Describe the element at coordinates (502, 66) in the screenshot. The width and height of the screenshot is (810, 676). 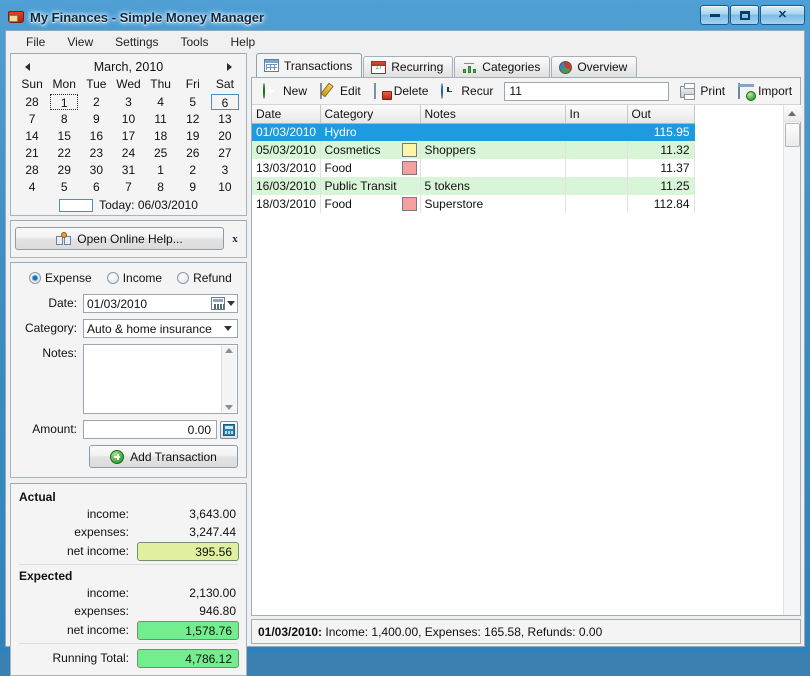
I see `tab-categories: Categories` at that location.